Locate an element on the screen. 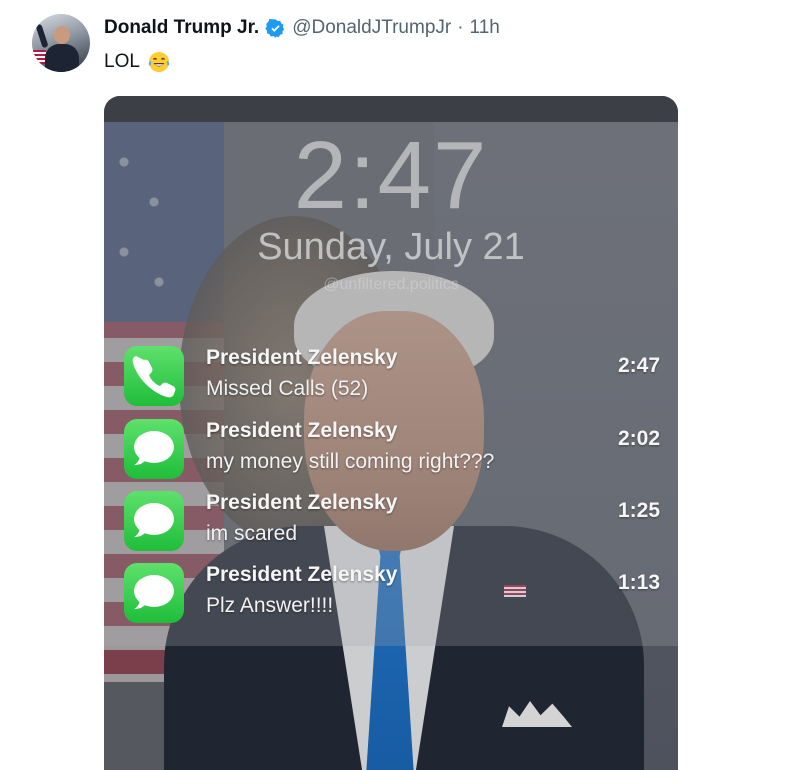 Image resolution: width=795 pixels, height=770 pixels. notification-body: Missed Calls (52) is located at coordinates (287, 388).